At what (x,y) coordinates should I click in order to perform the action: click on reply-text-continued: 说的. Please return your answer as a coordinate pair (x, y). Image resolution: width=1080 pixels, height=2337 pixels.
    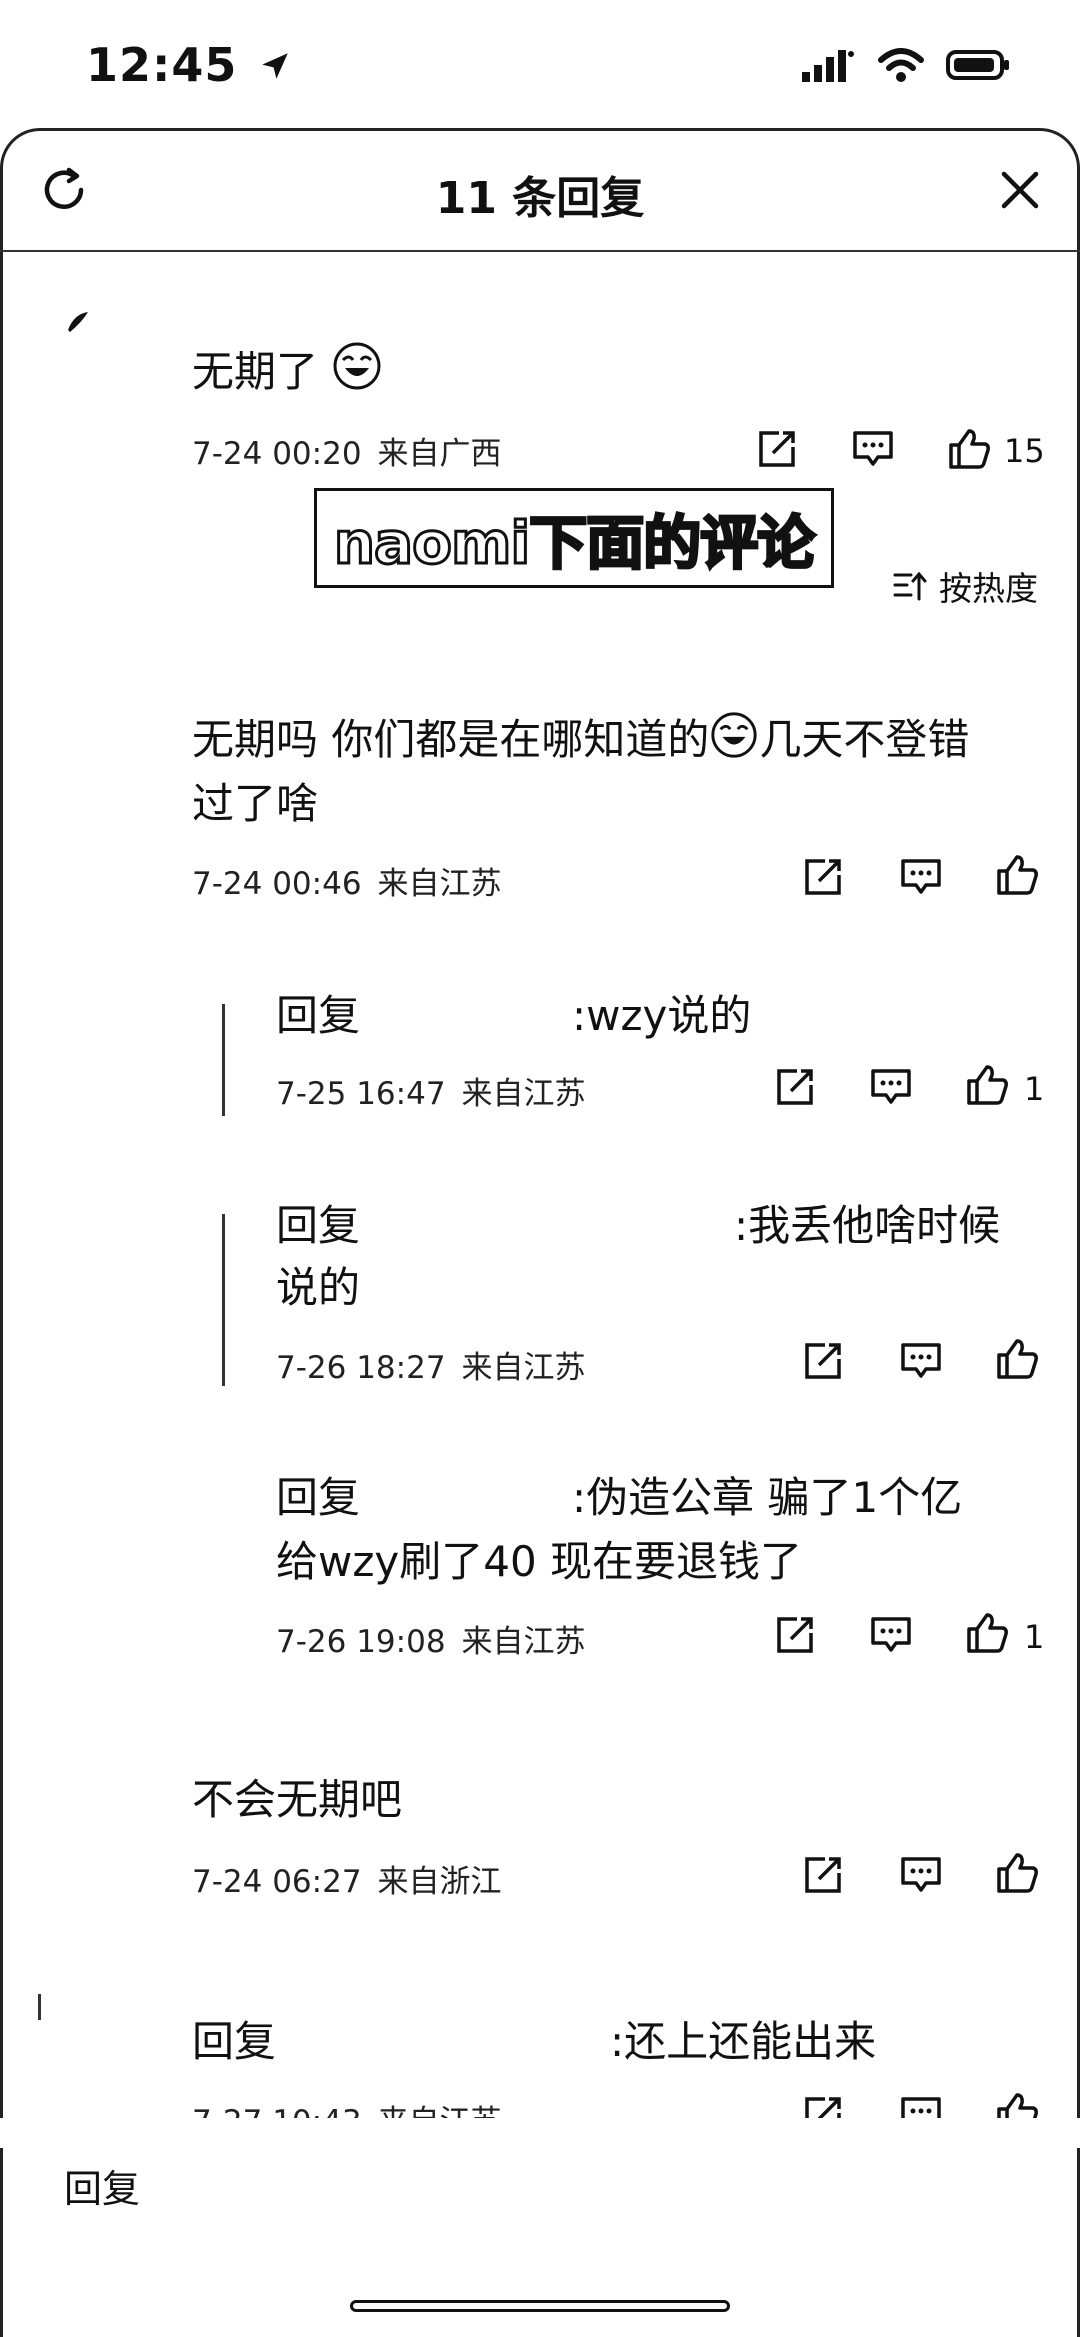
    Looking at the image, I should click on (318, 1287).